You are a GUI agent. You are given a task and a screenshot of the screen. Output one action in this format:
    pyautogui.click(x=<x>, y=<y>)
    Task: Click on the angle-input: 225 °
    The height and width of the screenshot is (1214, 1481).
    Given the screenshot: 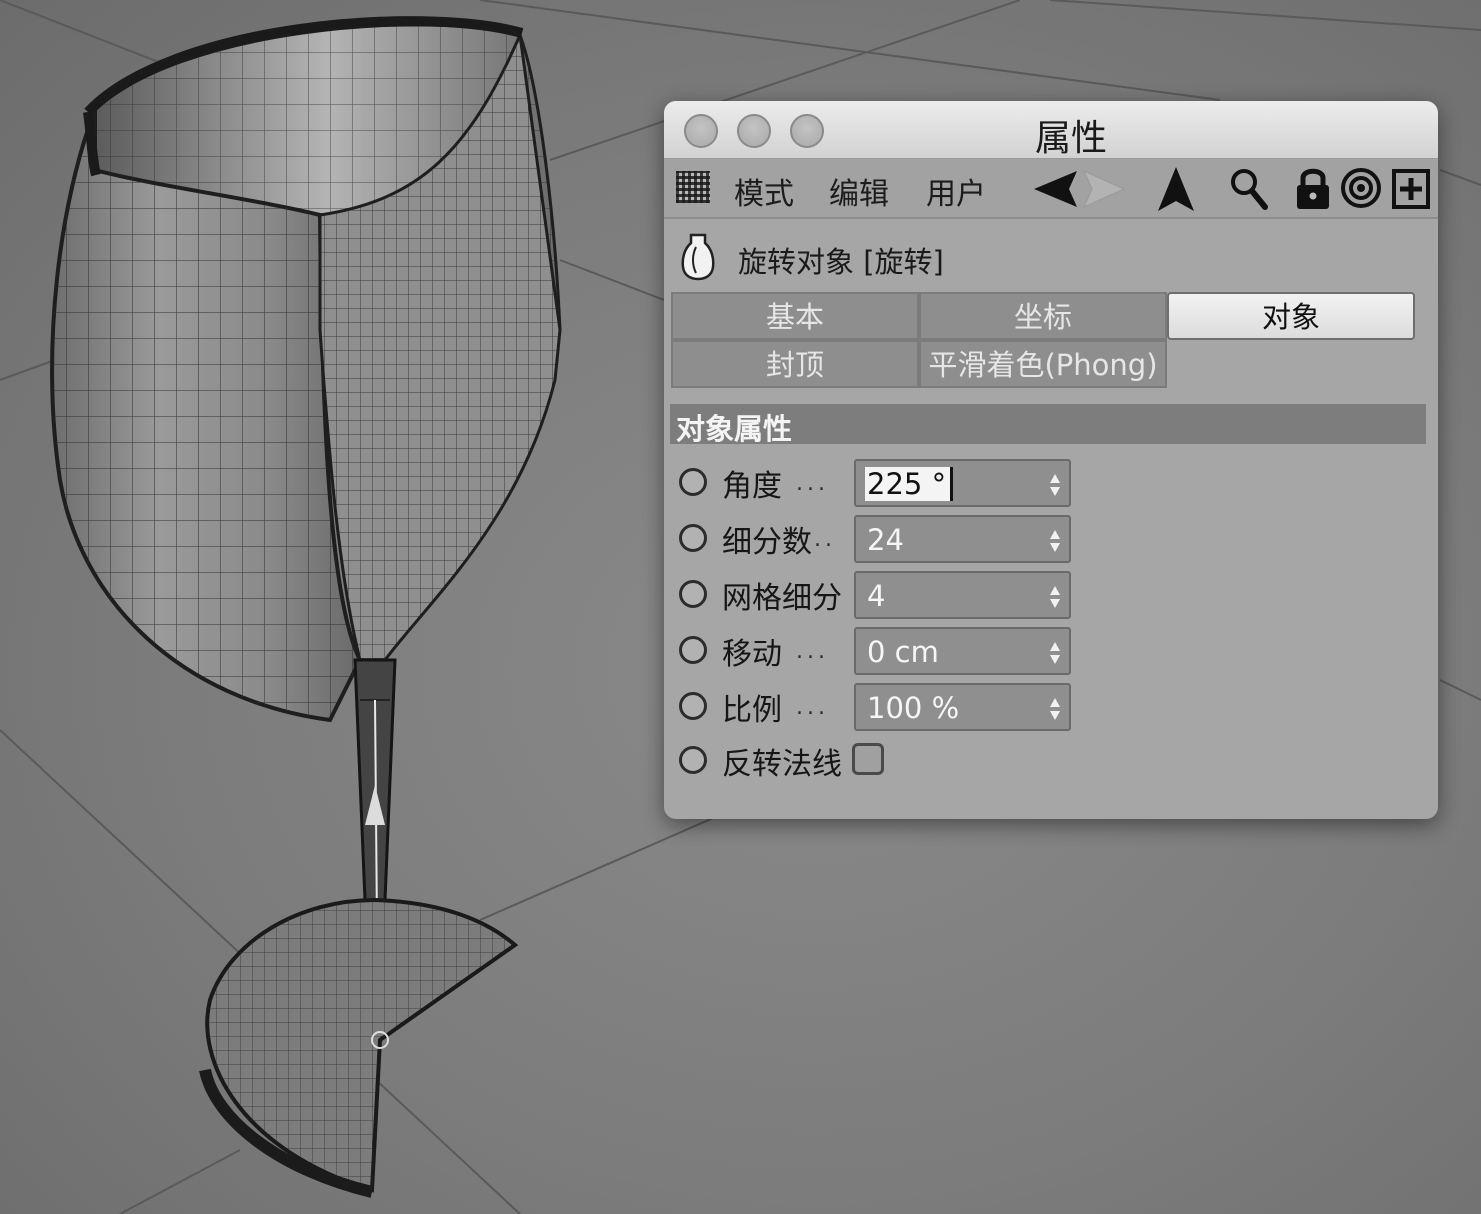 What is the action you would take?
    pyautogui.click(x=962, y=483)
    